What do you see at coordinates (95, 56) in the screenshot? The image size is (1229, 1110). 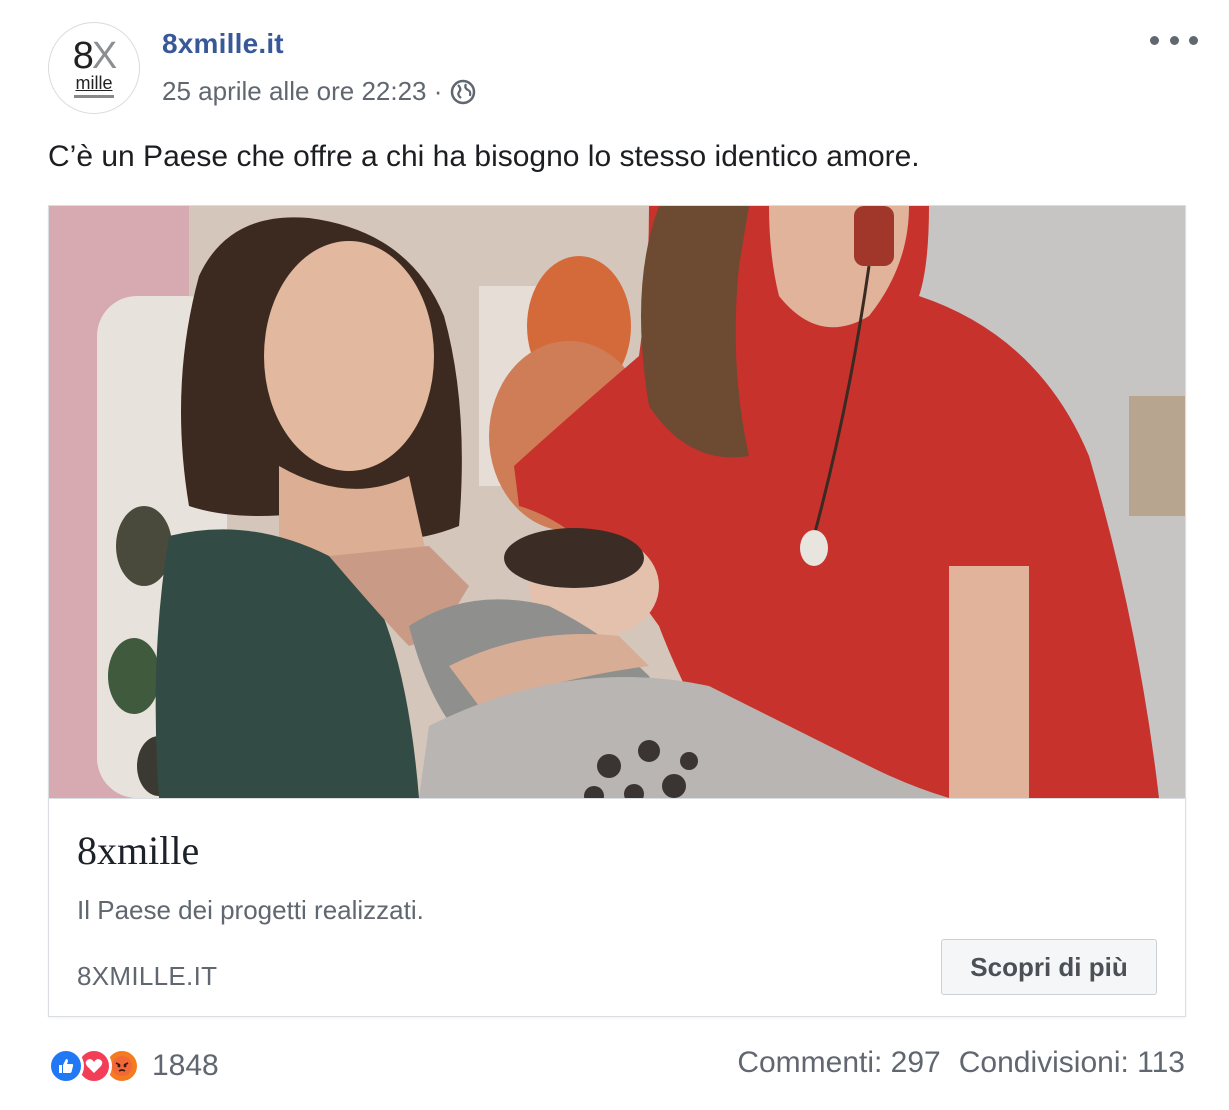 I see `avatar-logo-mark: 8X` at bounding box center [95, 56].